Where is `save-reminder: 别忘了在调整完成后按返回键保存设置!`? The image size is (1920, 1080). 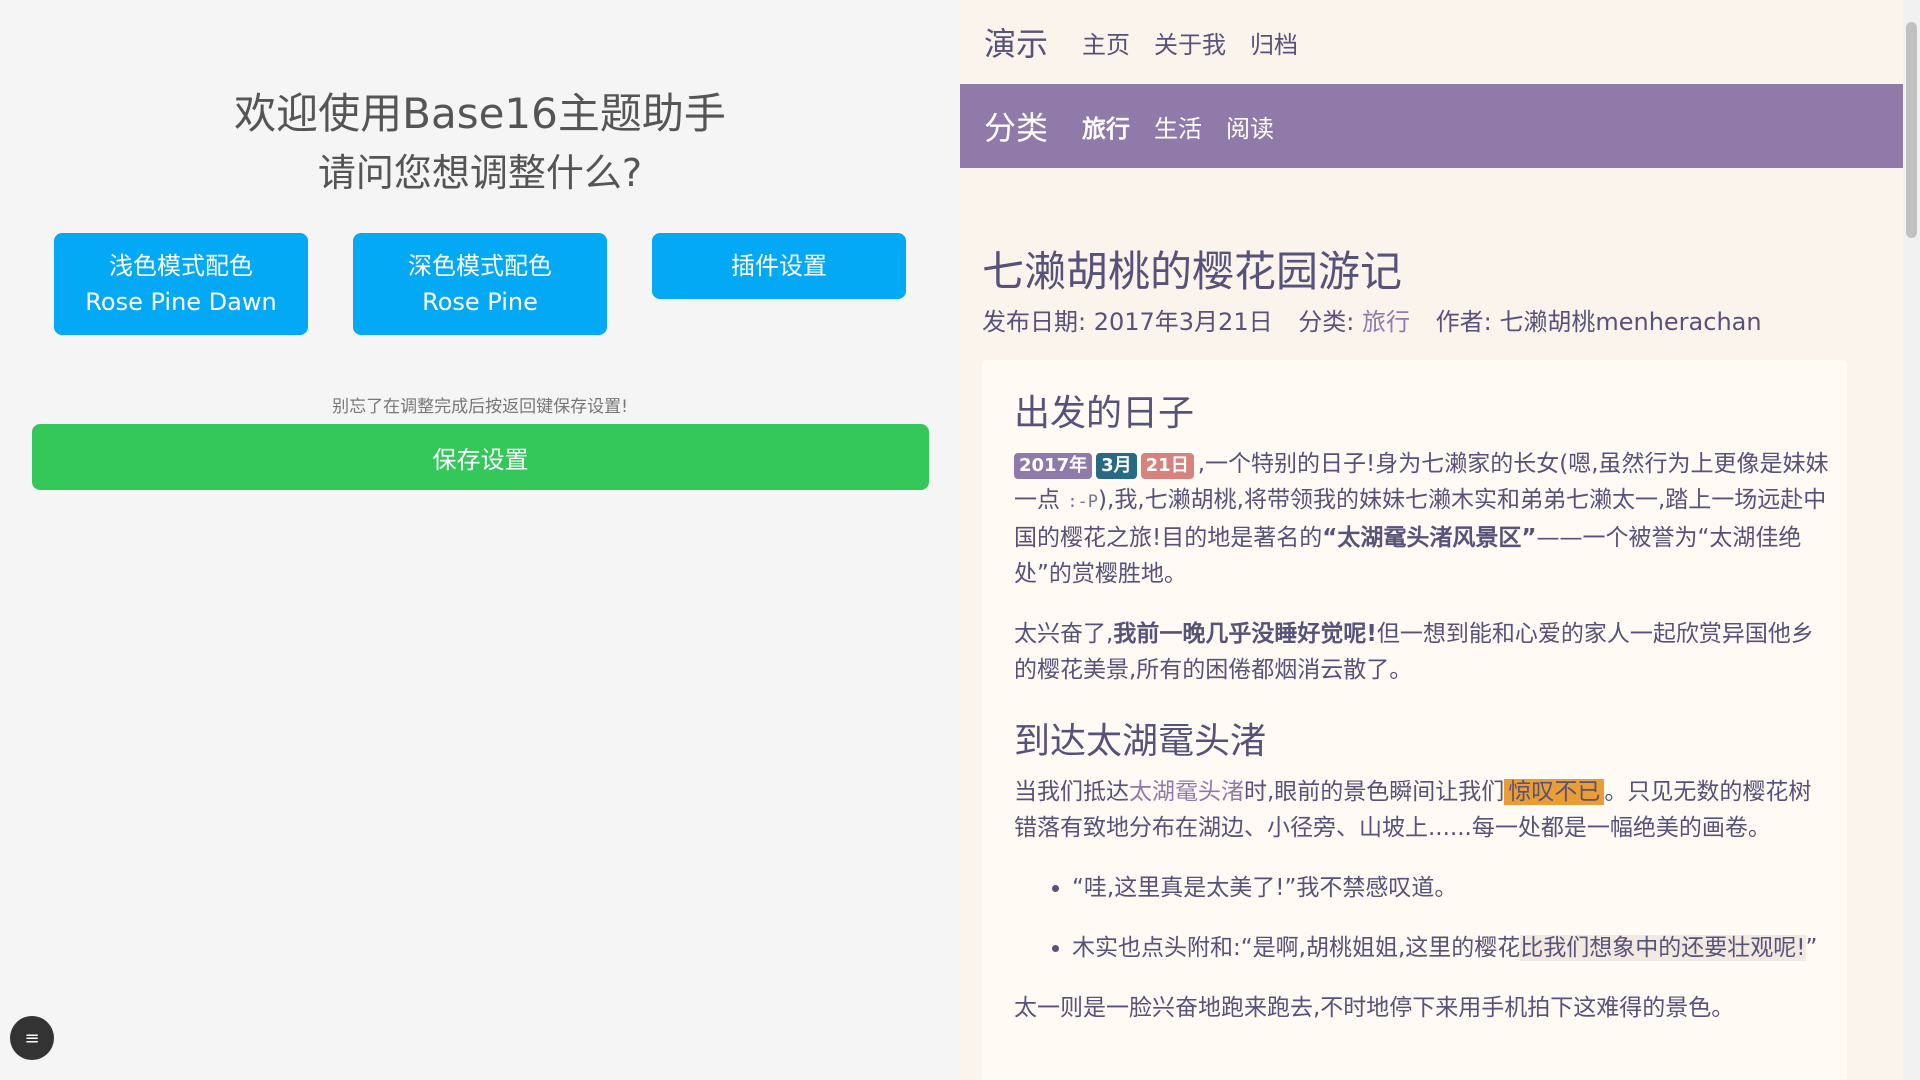 save-reminder: 别忘了在调整完成后按返回键保存设置! is located at coordinates (480, 407).